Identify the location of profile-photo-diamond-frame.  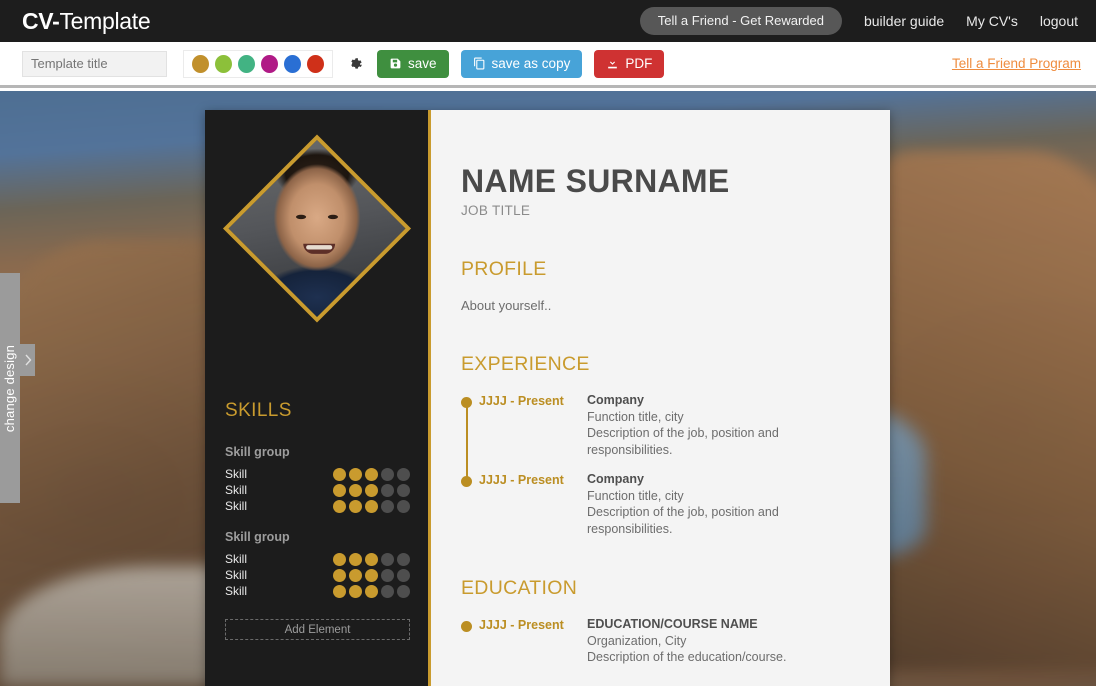
(316, 228).